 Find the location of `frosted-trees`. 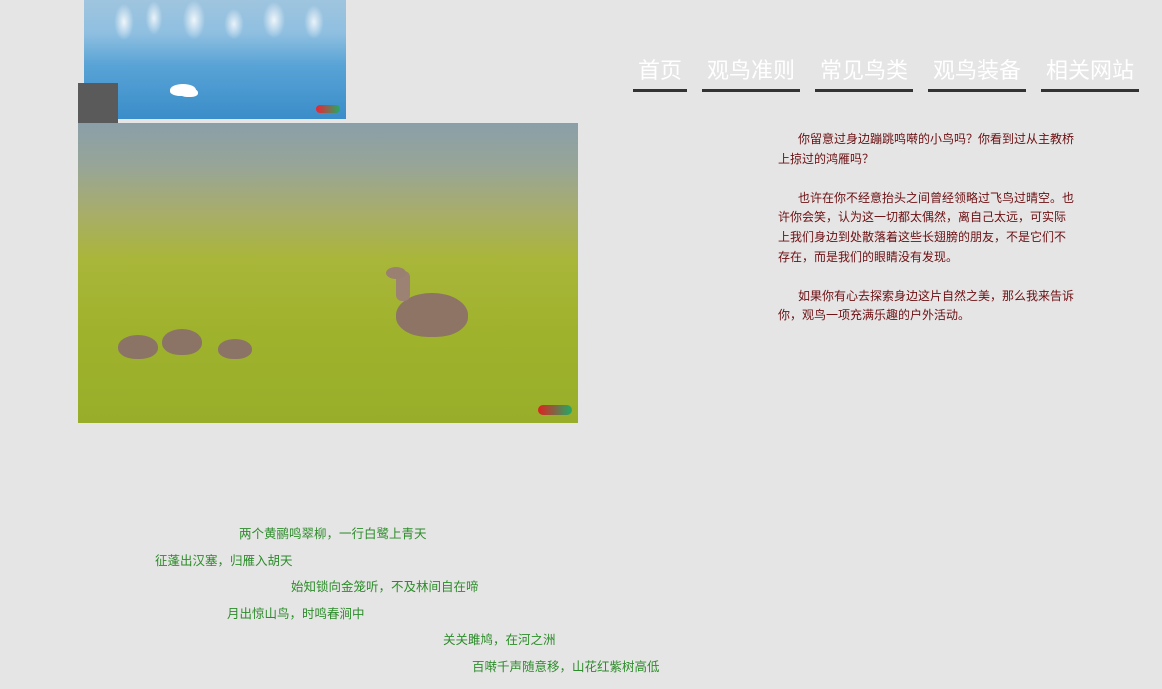

frosted-trees is located at coordinates (215, 24).